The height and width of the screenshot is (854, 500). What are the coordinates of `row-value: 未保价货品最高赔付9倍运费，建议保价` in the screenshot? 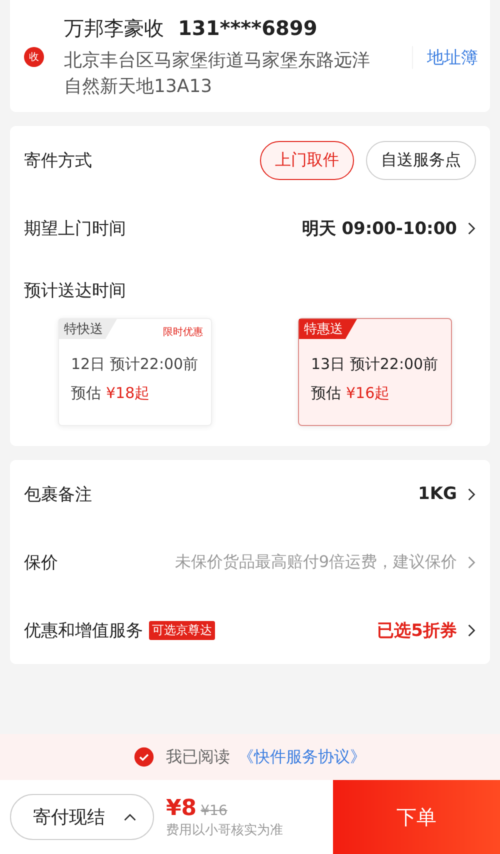 It's located at (315, 562).